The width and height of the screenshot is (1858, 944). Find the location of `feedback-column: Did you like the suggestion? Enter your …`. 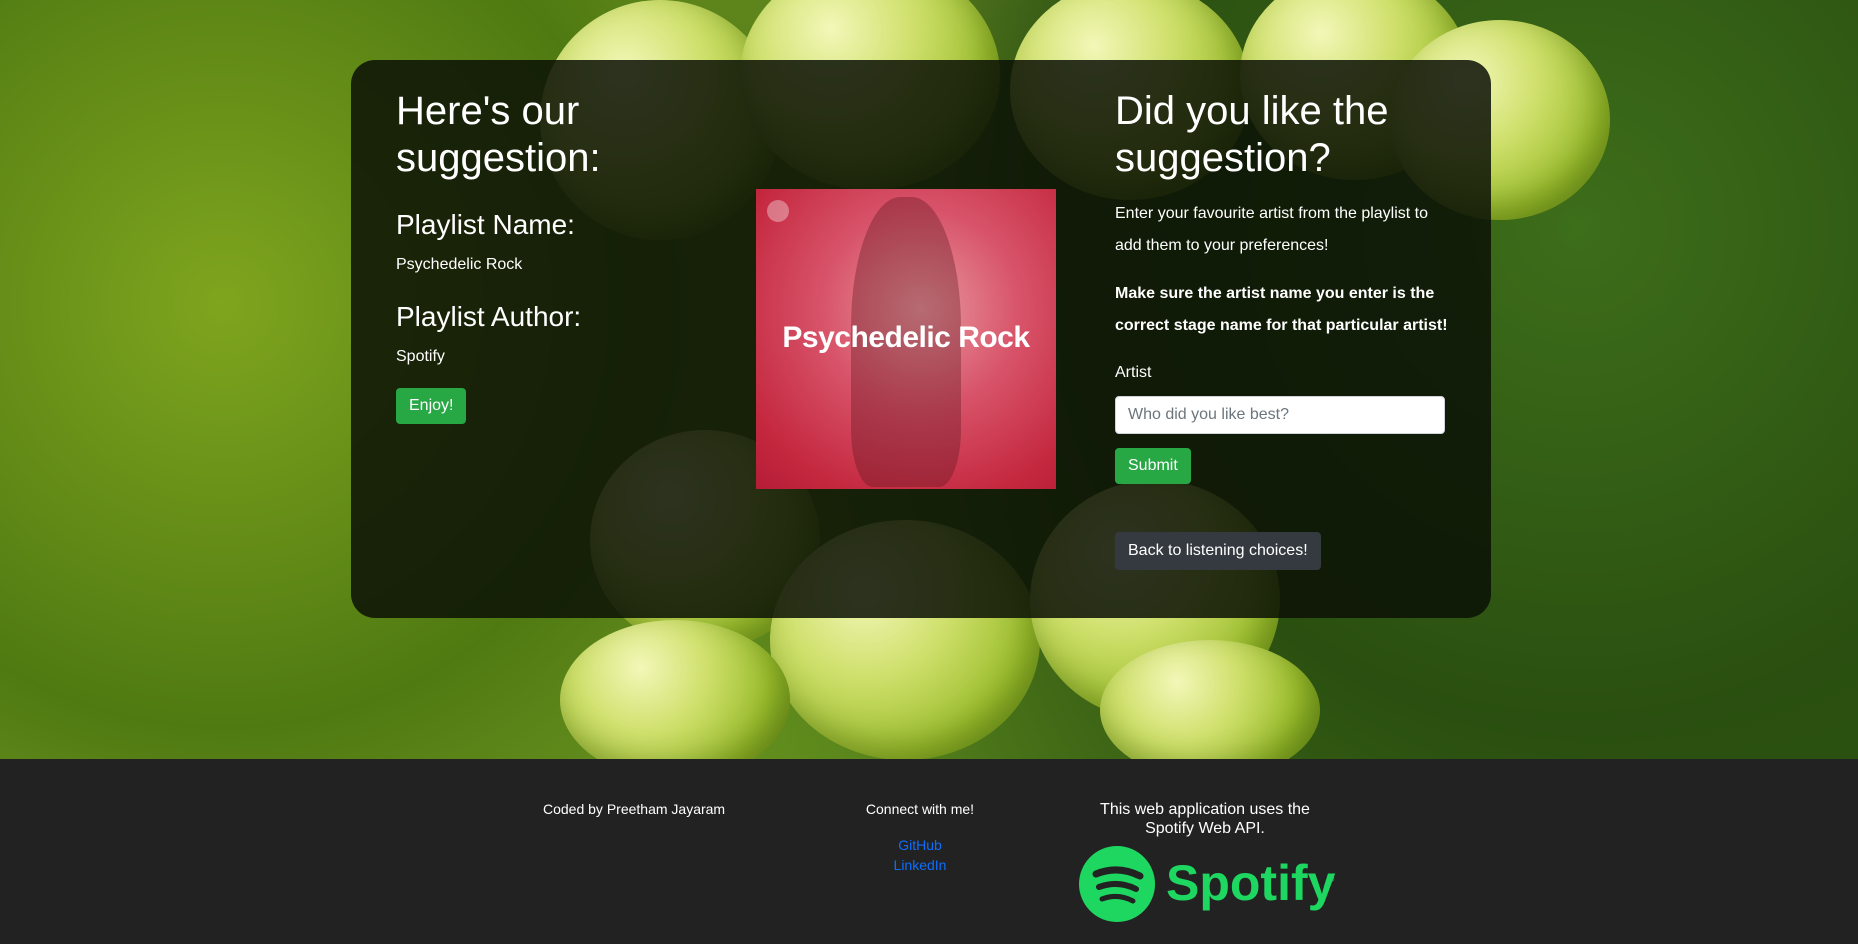

feedback-column: Did you like the suggestion? Enter your … is located at coordinates (1285, 329).